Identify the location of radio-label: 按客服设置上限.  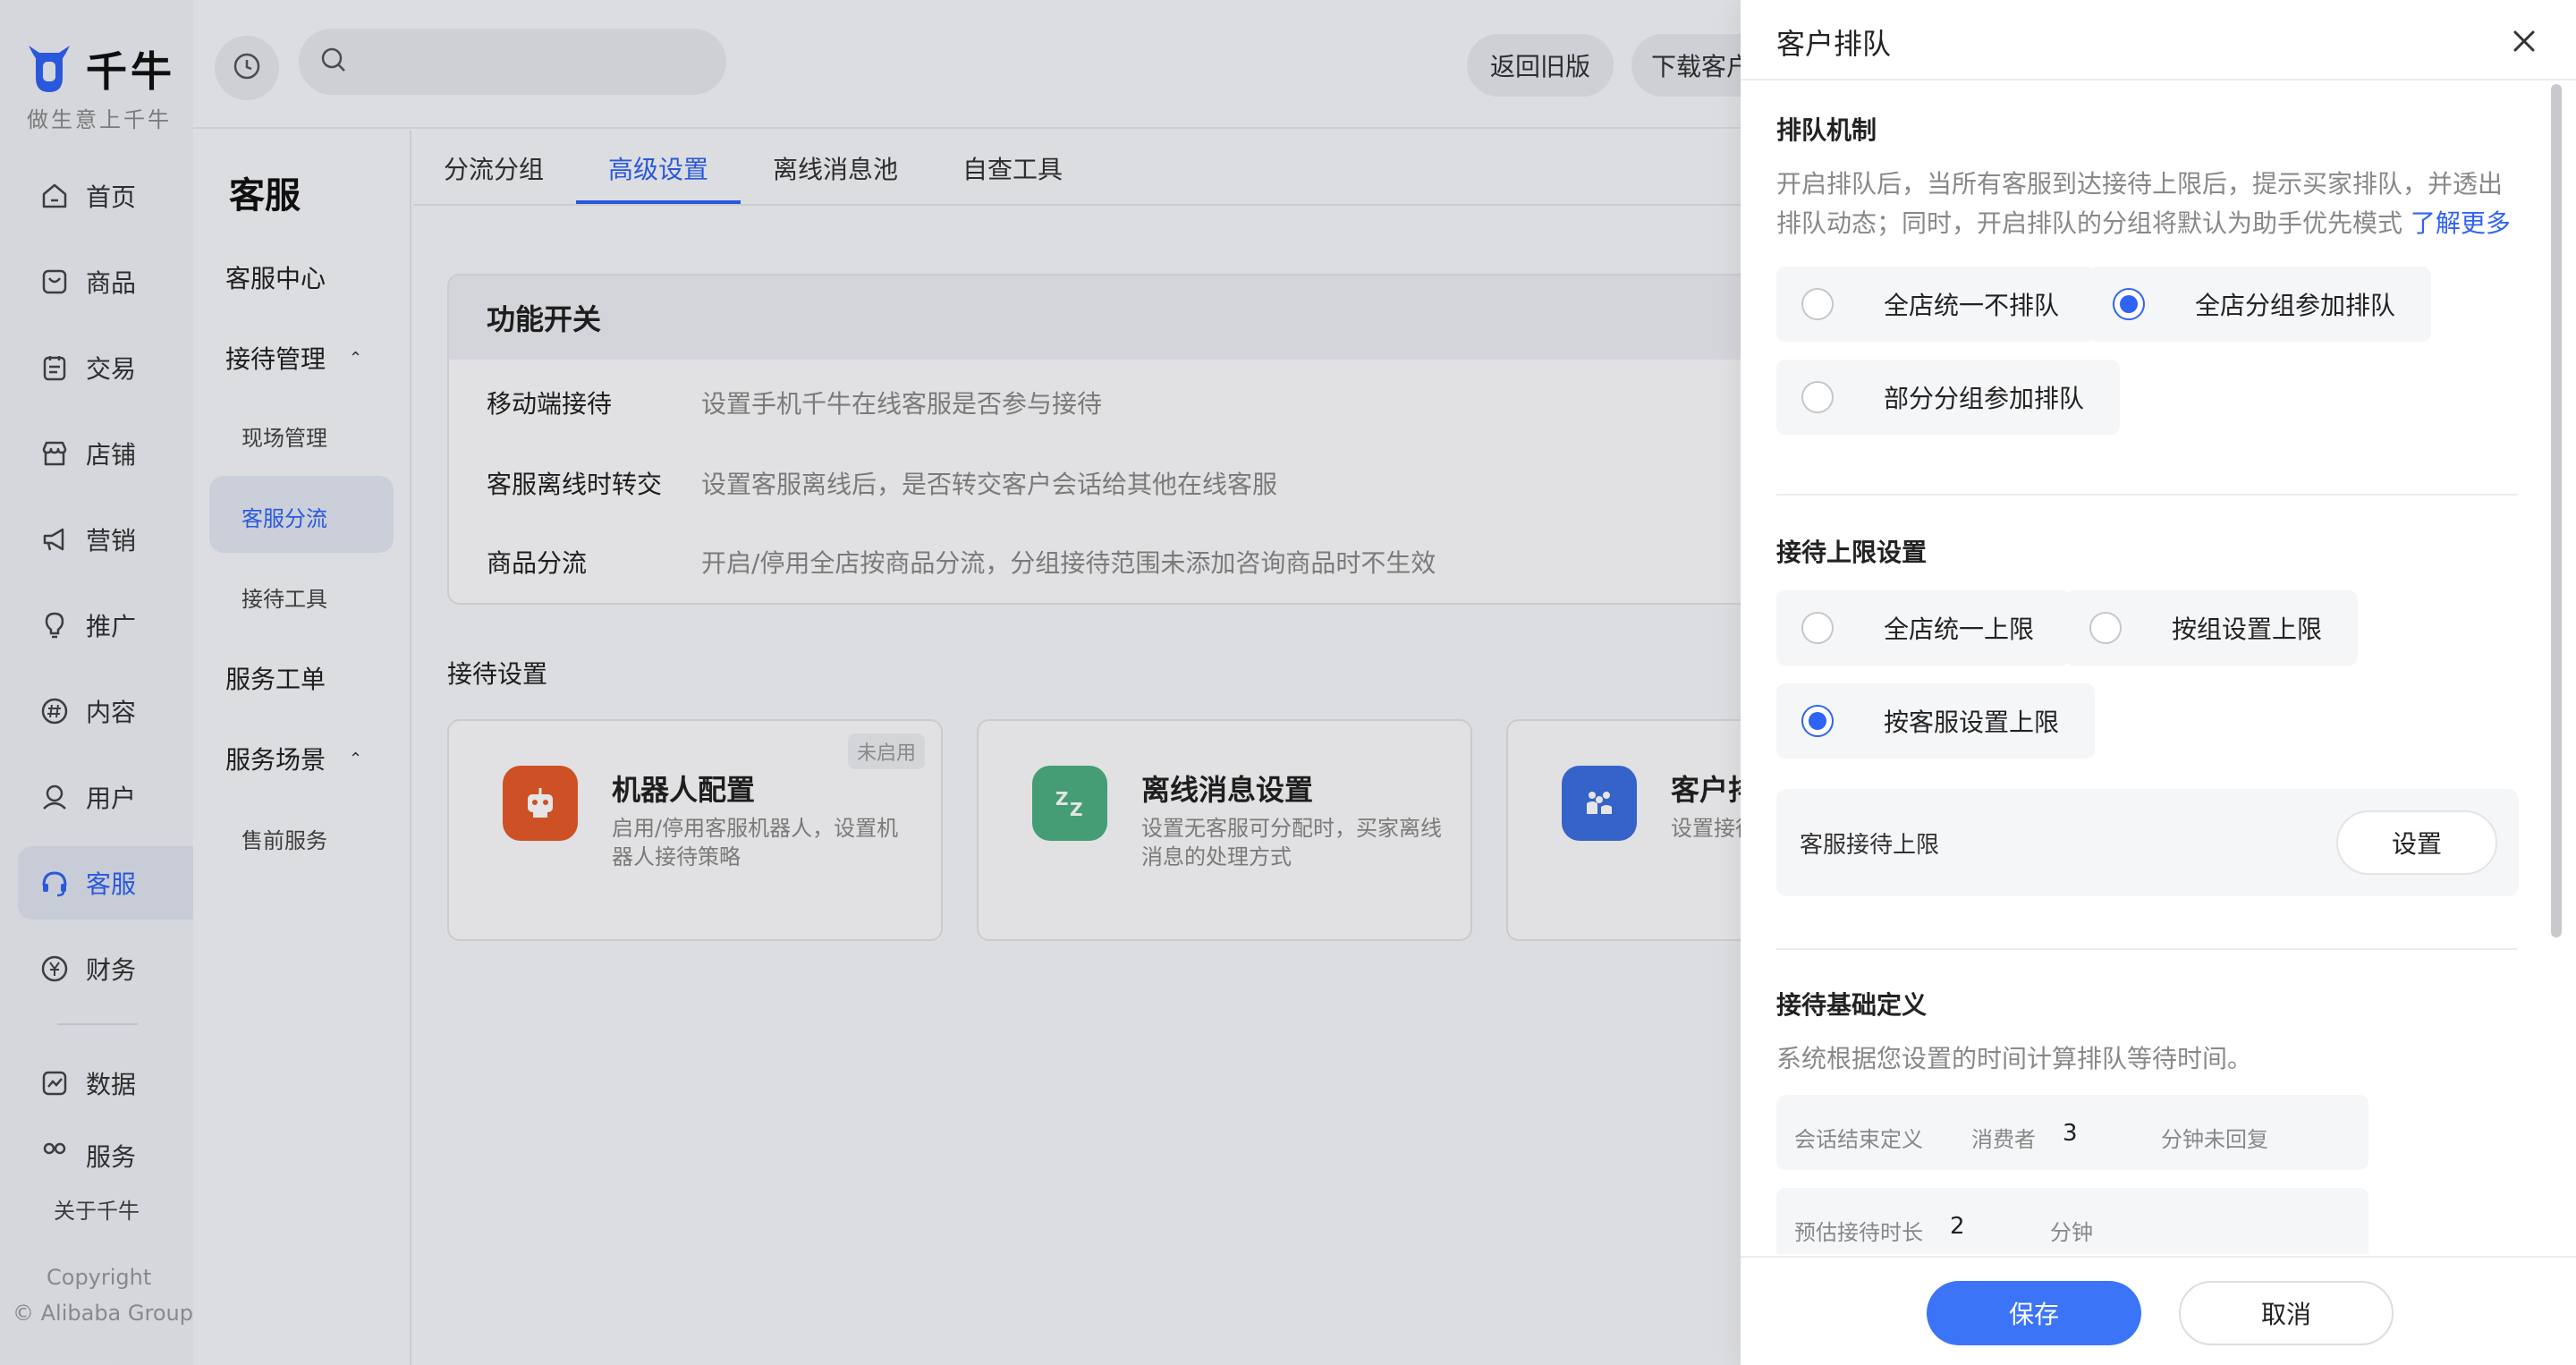
(1972, 722).